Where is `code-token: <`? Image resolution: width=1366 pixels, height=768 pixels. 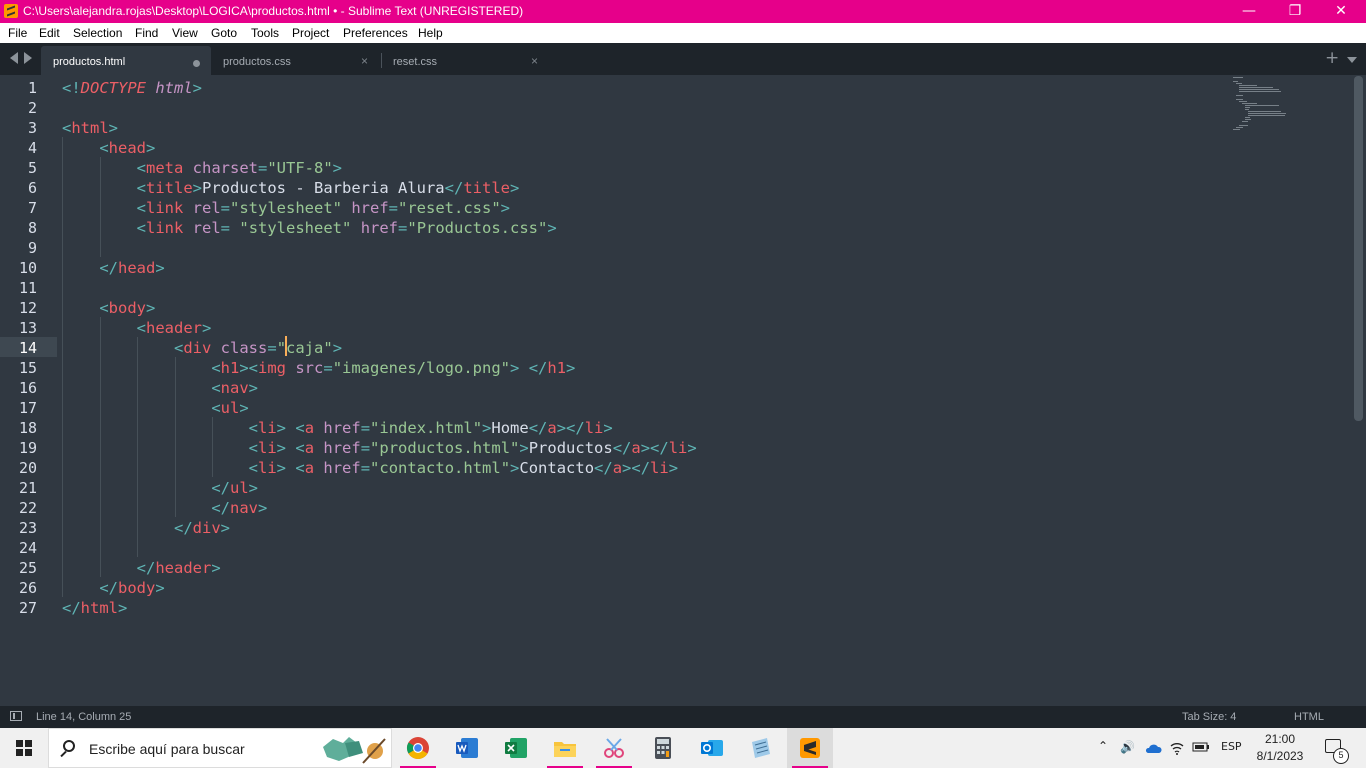 code-token: < is located at coordinates (141, 188).